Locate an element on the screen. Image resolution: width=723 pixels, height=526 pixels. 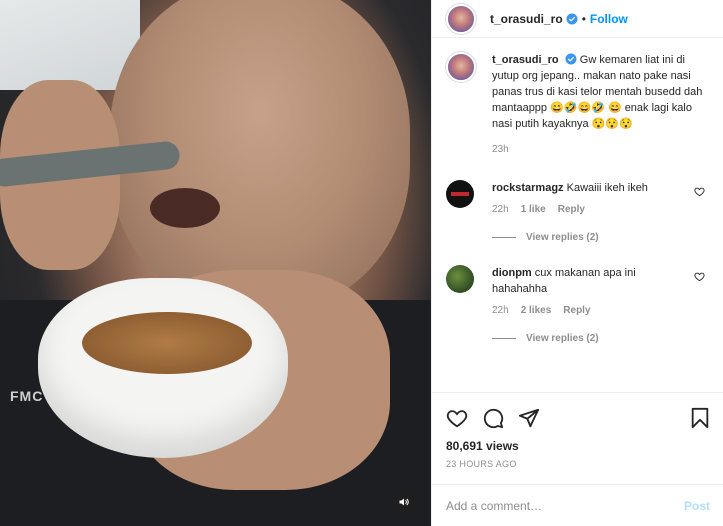
commenter-username: rockstarmagz is located at coordinates (528, 188).